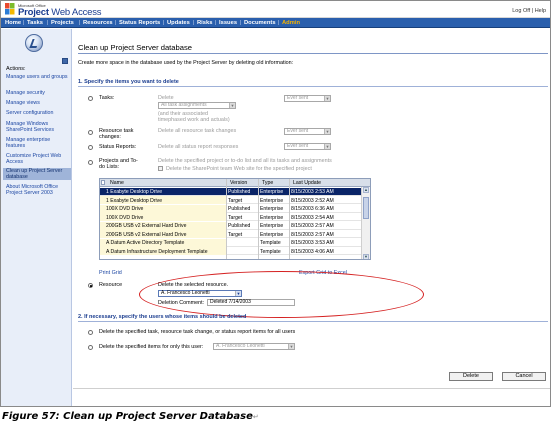  What do you see at coordinates (118, 147) in the screenshot?
I see `status-reports-label: Status Reports:` at bounding box center [118, 147].